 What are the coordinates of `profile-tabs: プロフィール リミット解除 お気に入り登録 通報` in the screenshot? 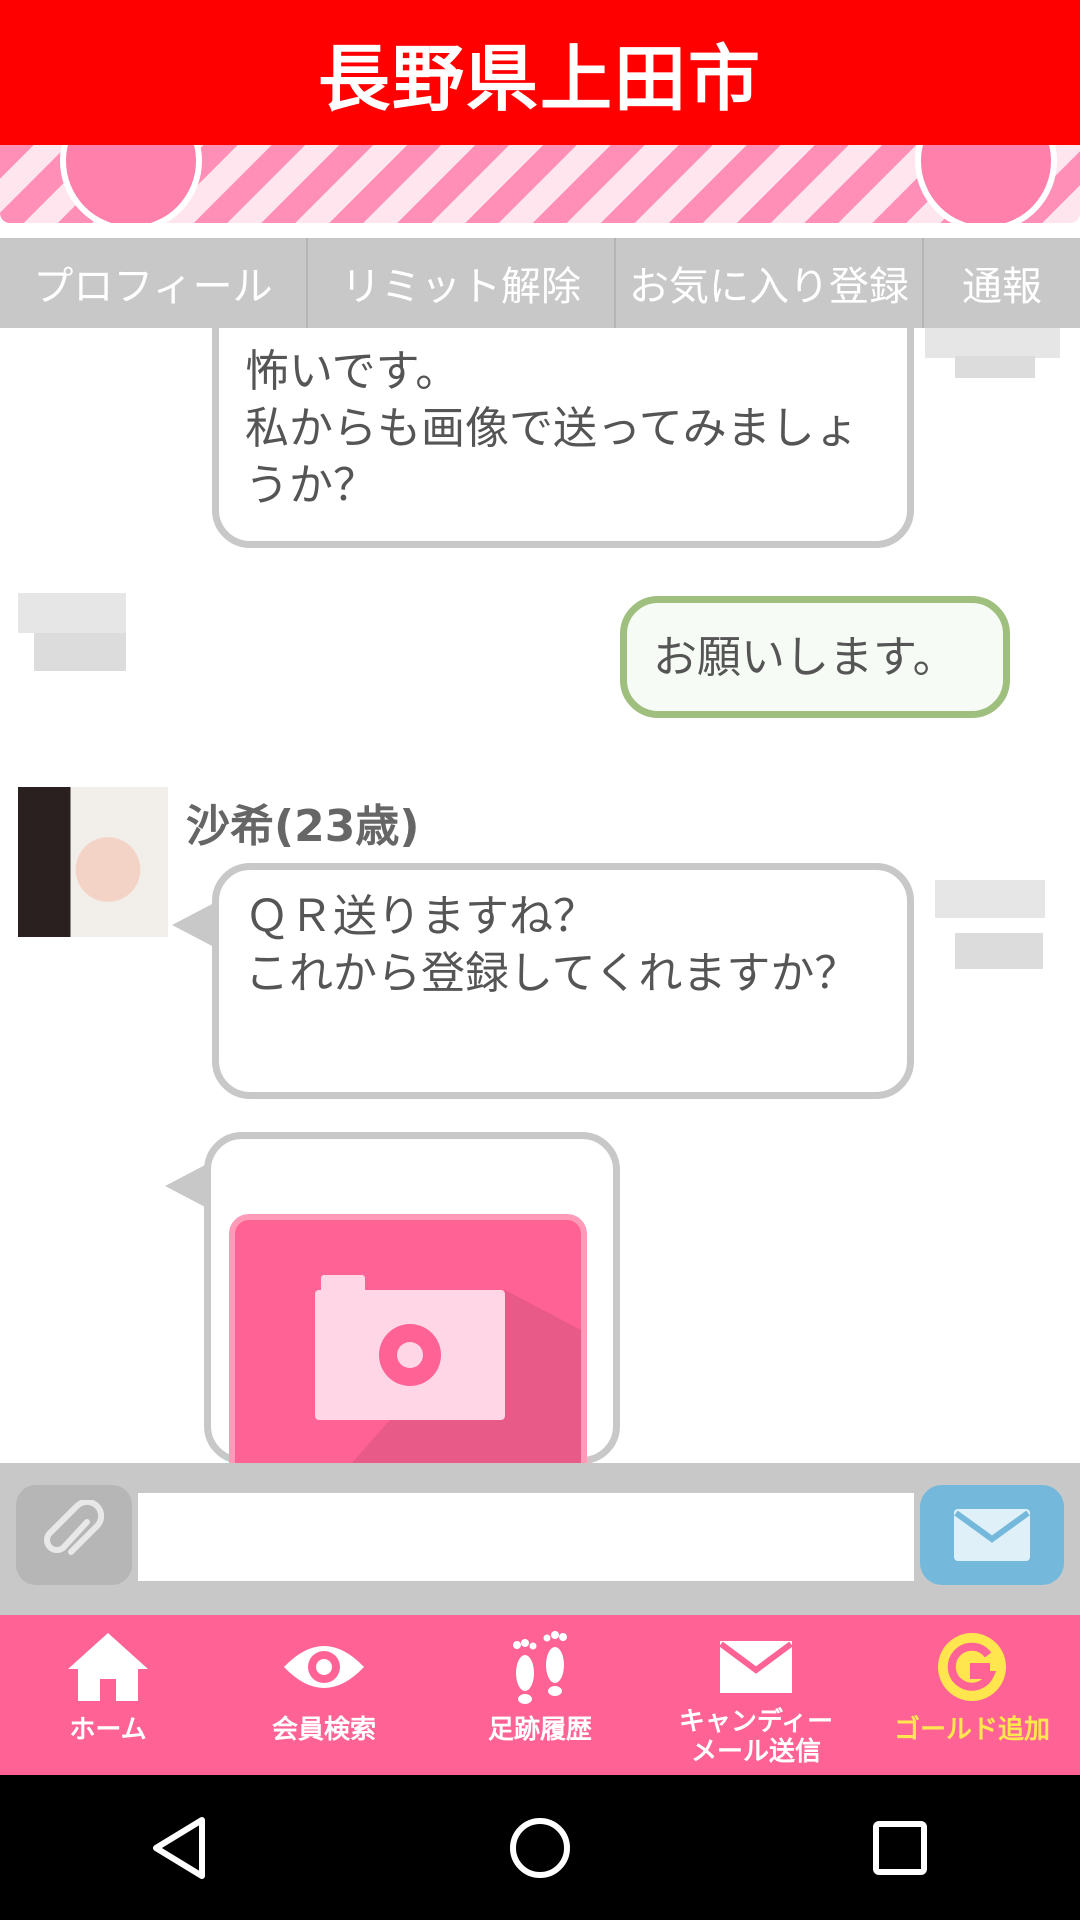 It's located at (540, 283).